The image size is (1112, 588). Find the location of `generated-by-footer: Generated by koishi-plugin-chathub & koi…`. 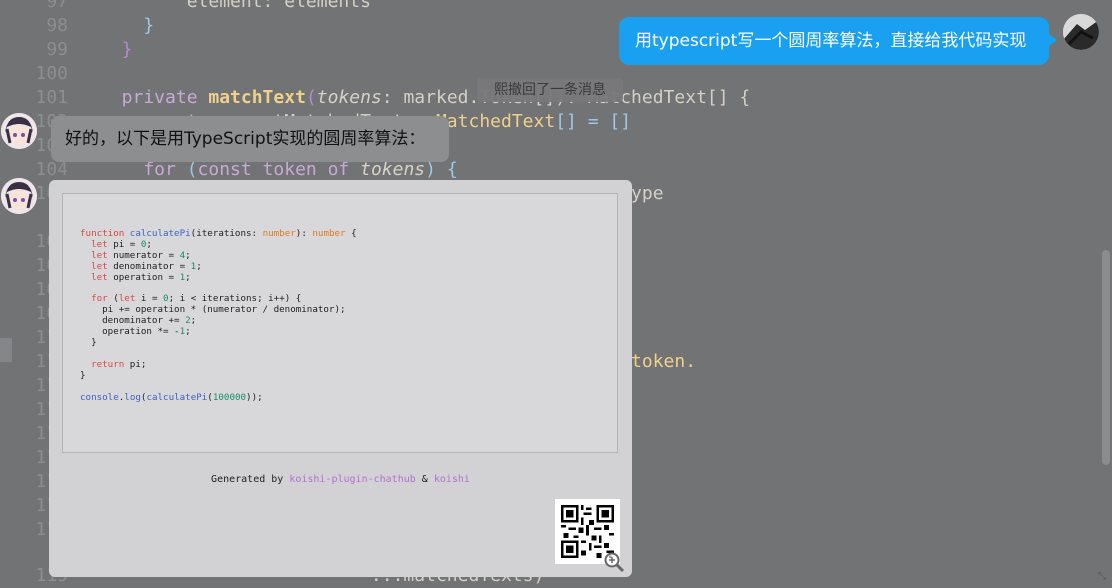

generated-by-footer: Generated by koishi-plugin-chathub & koi… is located at coordinates (340, 479).